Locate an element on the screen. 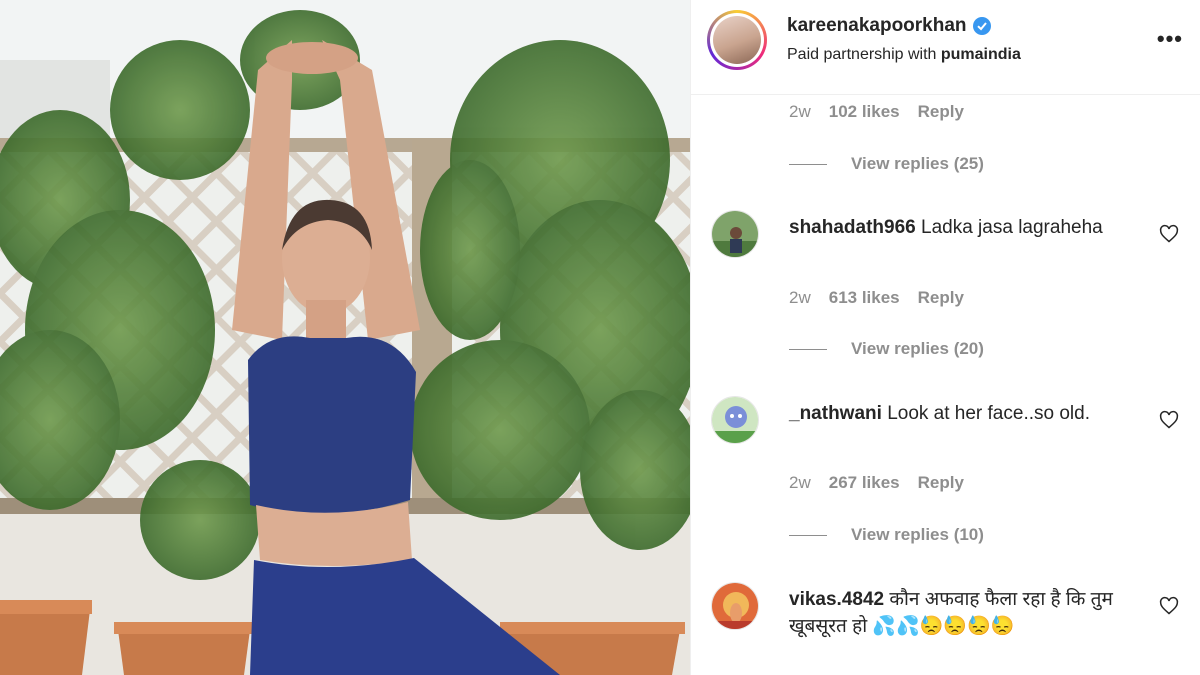 The image size is (1200, 675). comment-item: shahadath966 Ladka jasa lagraheha is located at coordinates (944, 245).